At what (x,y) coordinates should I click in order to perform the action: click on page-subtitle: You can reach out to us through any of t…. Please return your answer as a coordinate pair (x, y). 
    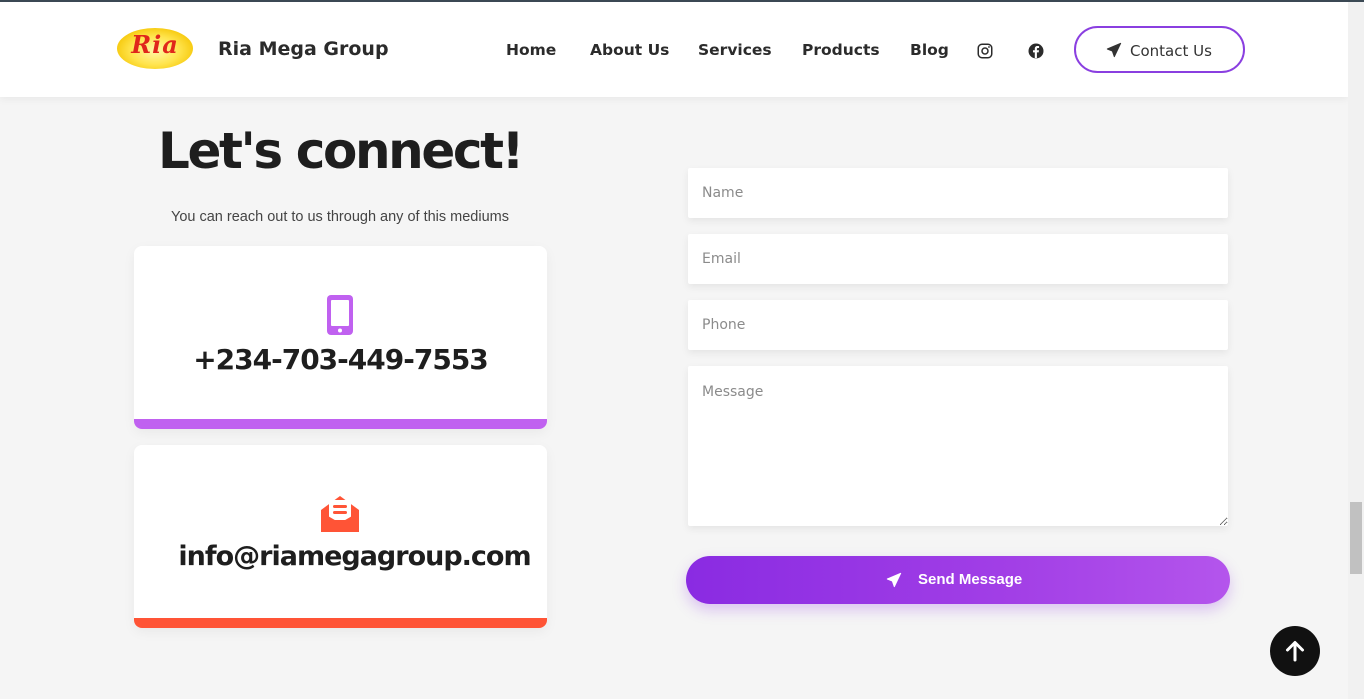
    Looking at the image, I should click on (339, 217).